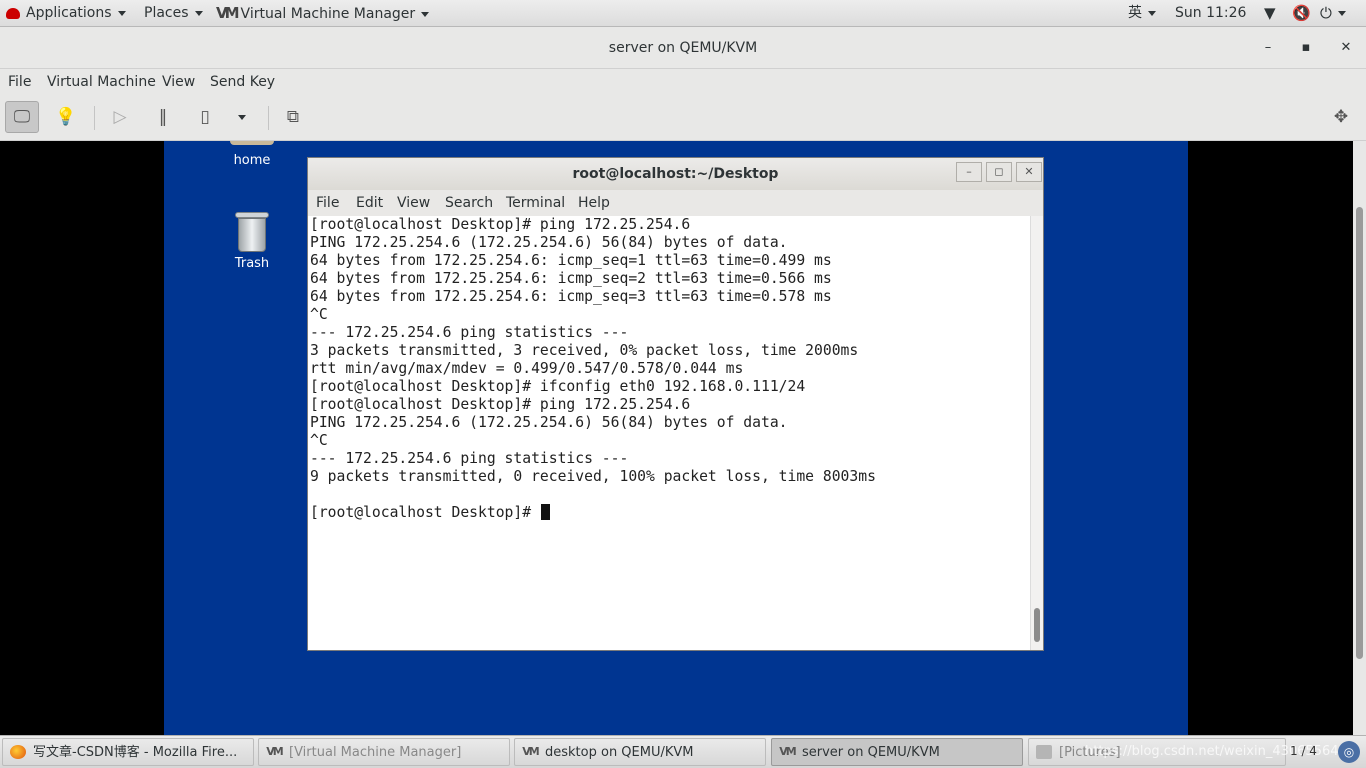  I want to click on places-menu: Places, so click(173, 13).